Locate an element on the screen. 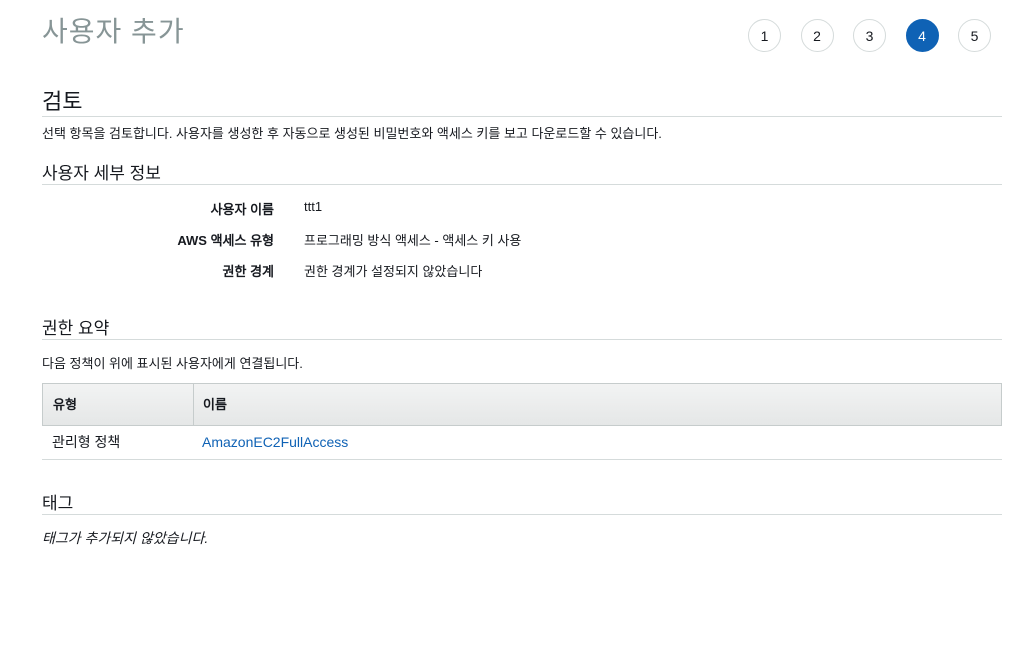  detail-value: 프로그래밍 방식 액세스 - 액세스 키 사용 is located at coordinates (413, 240).